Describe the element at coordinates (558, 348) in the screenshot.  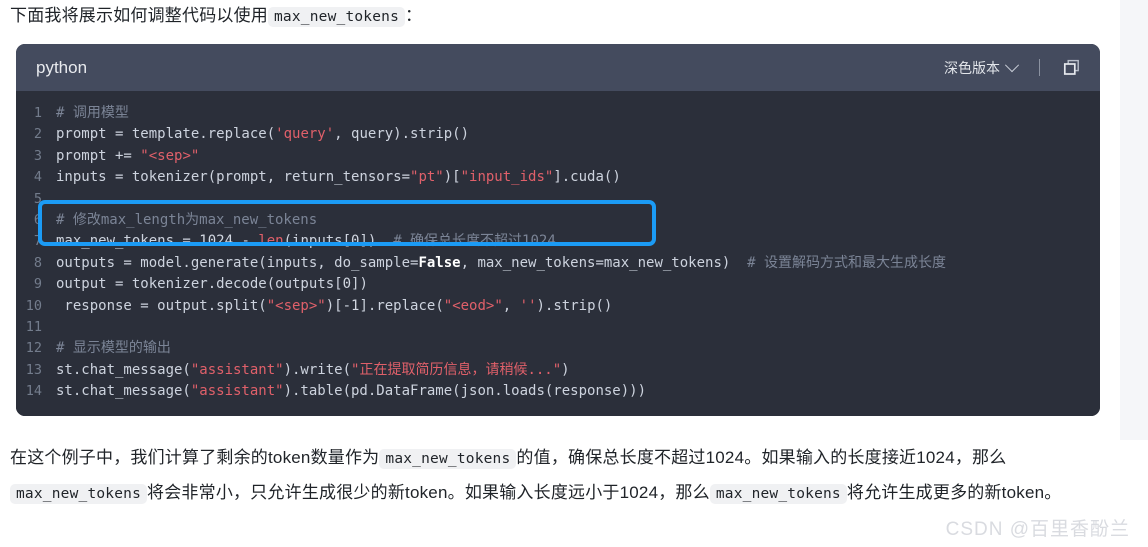
I see `code-line: 12 # 显示模型的输出` at that location.